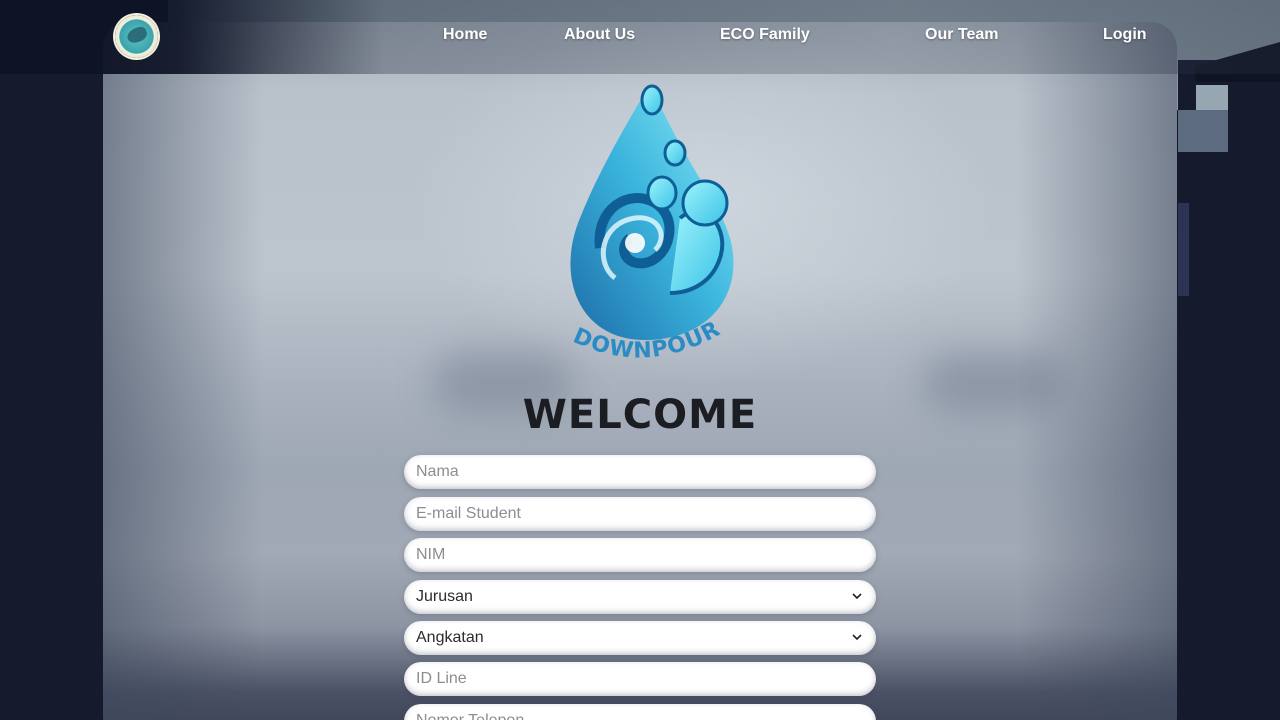 The image size is (1280, 720). Describe the element at coordinates (765, 35) in the screenshot. I see `nav-eco-family: ECO Family` at that location.